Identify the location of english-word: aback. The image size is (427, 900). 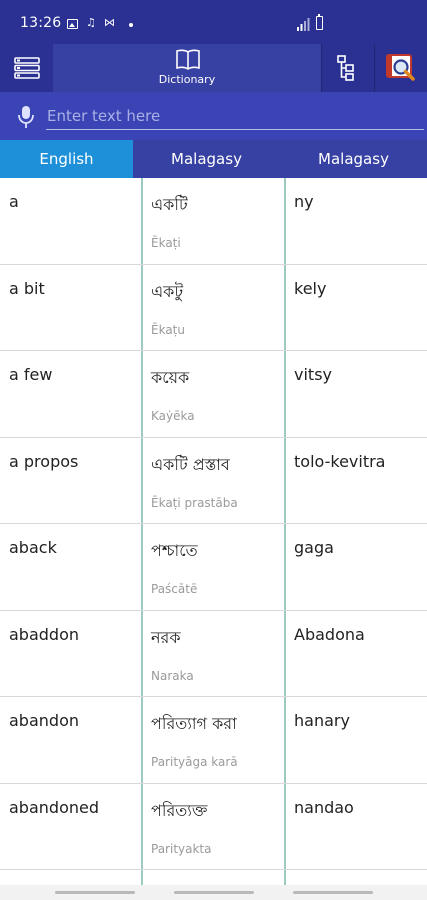
(33, 547).